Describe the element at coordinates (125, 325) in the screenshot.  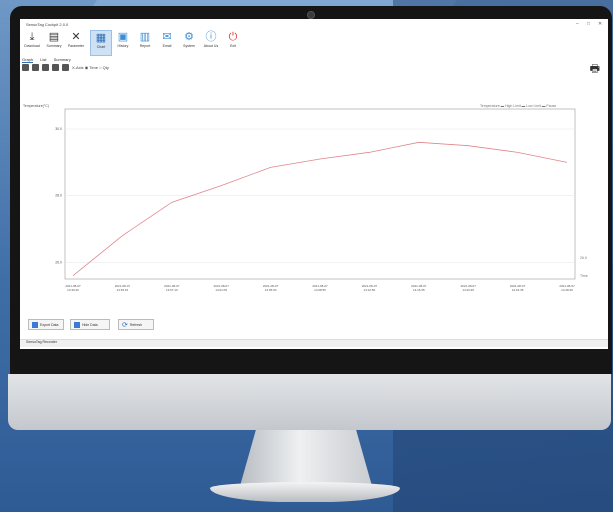
I see `refresh-icon: ⟳` at that location.